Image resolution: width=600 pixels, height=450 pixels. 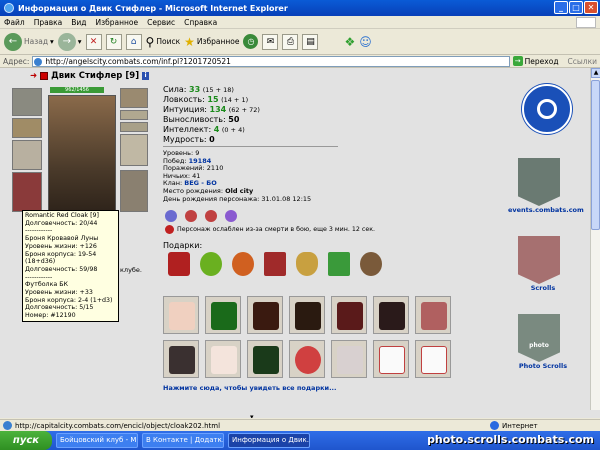 I want to click on menu-bar: Файл Правка Вид Избранное Сервис Справка, so click(x=300, y=22).